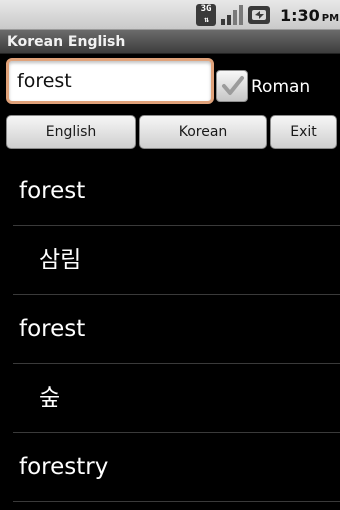 Image resolution: width=340 pixels, height=510 pixels. Describe the element at coordinates (203, 132) in the screenshot. I see `korean-button: Korean` at that location.